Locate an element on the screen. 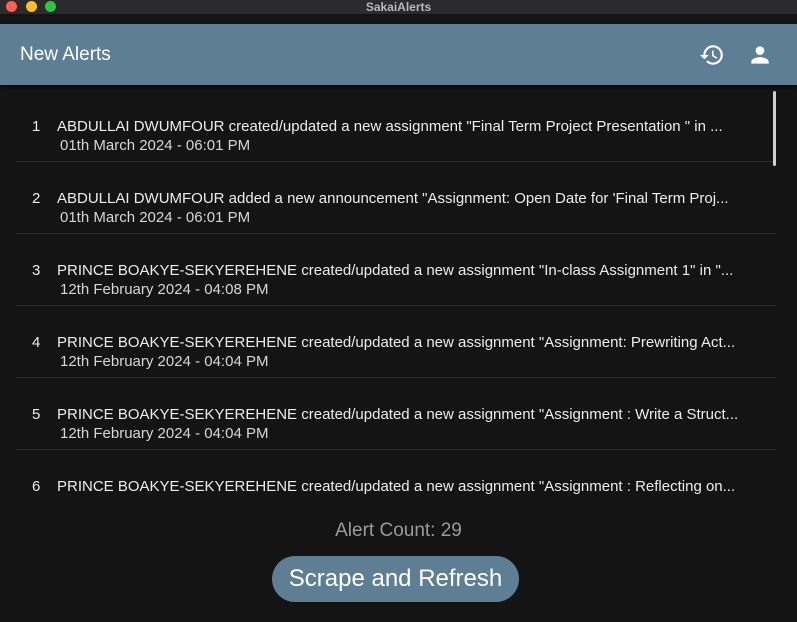  alert-index: 5 is located at coordinates (36, 414).